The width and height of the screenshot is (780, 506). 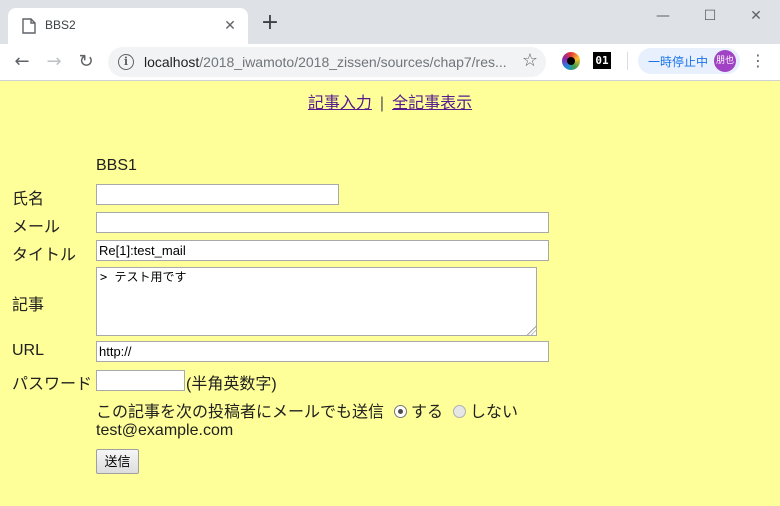 I want to click on page-icon, so click(x=29, y=26).